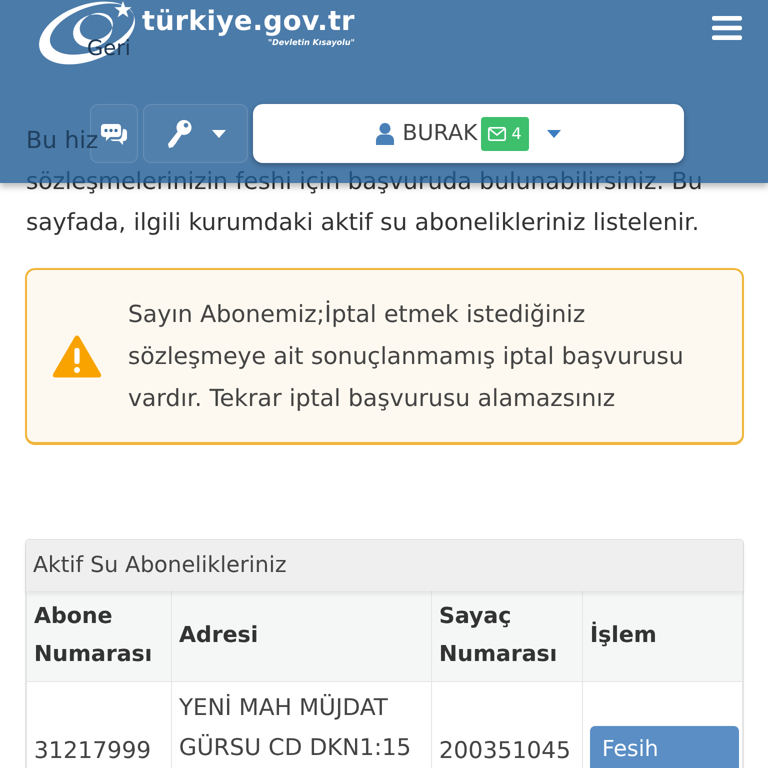 The image size is (768, 768). What do you see at coordinates (302, 724) in the screenshot?
I see `table-cell: YENİ MAH MÜJDAT GÜRSU CD DKN1:15` at bounding box center [302, 724].